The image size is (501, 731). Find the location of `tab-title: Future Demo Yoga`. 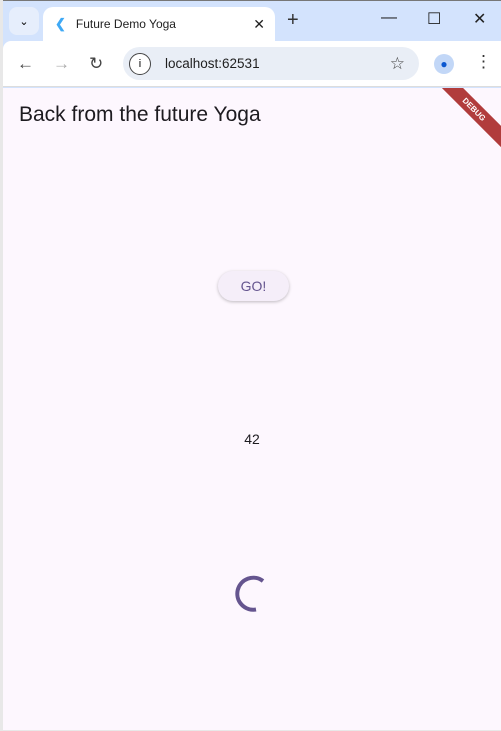

tab-title: Future Demo Yoga is located at coordinates (125, 24).